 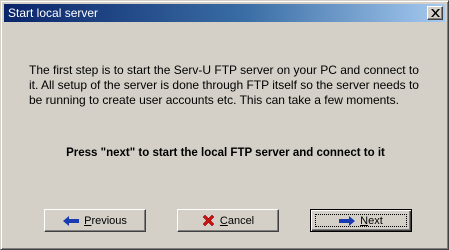 I want to click on arrow-left-icon, so click(x=71, y=220).